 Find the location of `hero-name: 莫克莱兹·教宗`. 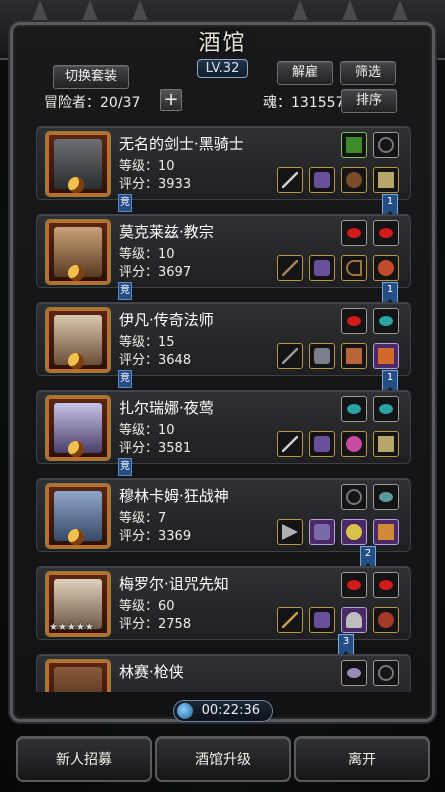

hero-name: 莫克莱兹·教宗 is located at coordinates (166, 232).